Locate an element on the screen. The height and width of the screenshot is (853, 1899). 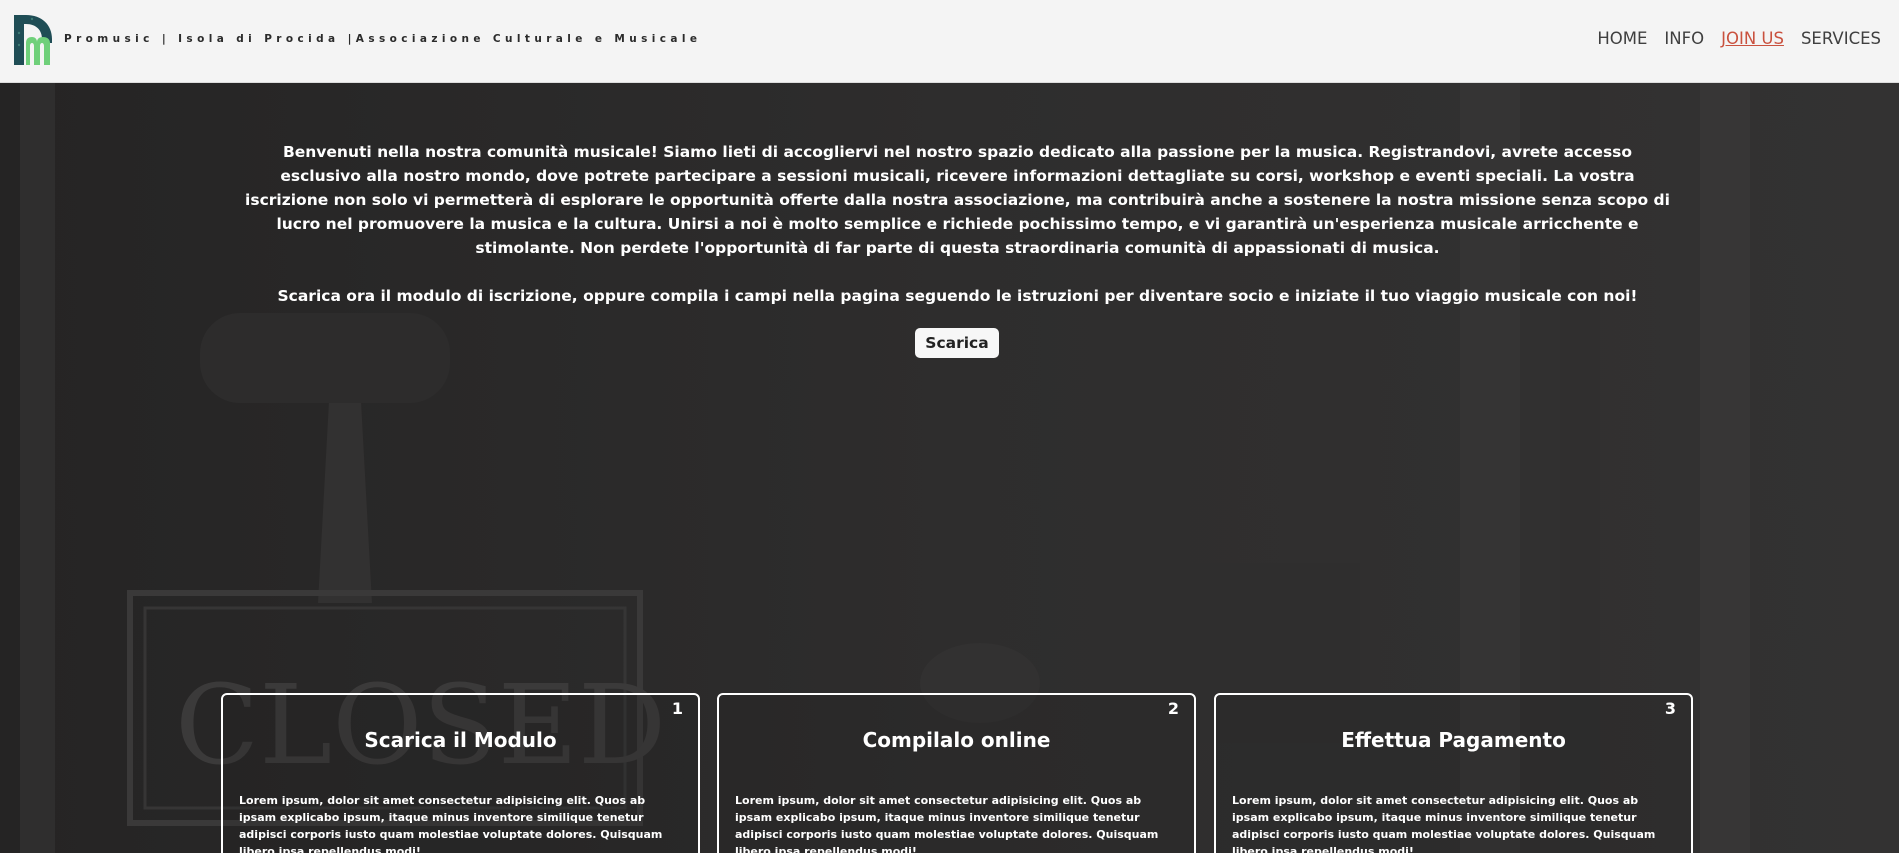
step-number: 3 is located at coordinates (1670, 708).